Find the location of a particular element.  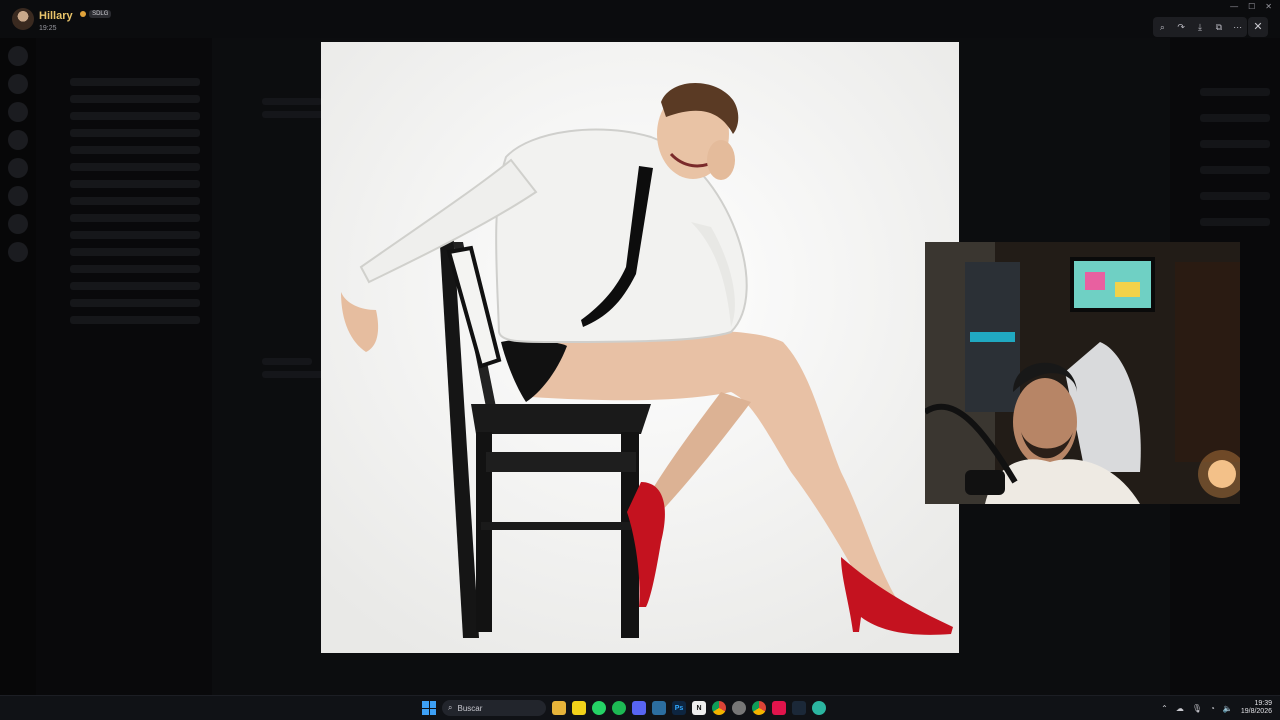

volume-icon: 🔈 is located at coordinates (1228, 708).